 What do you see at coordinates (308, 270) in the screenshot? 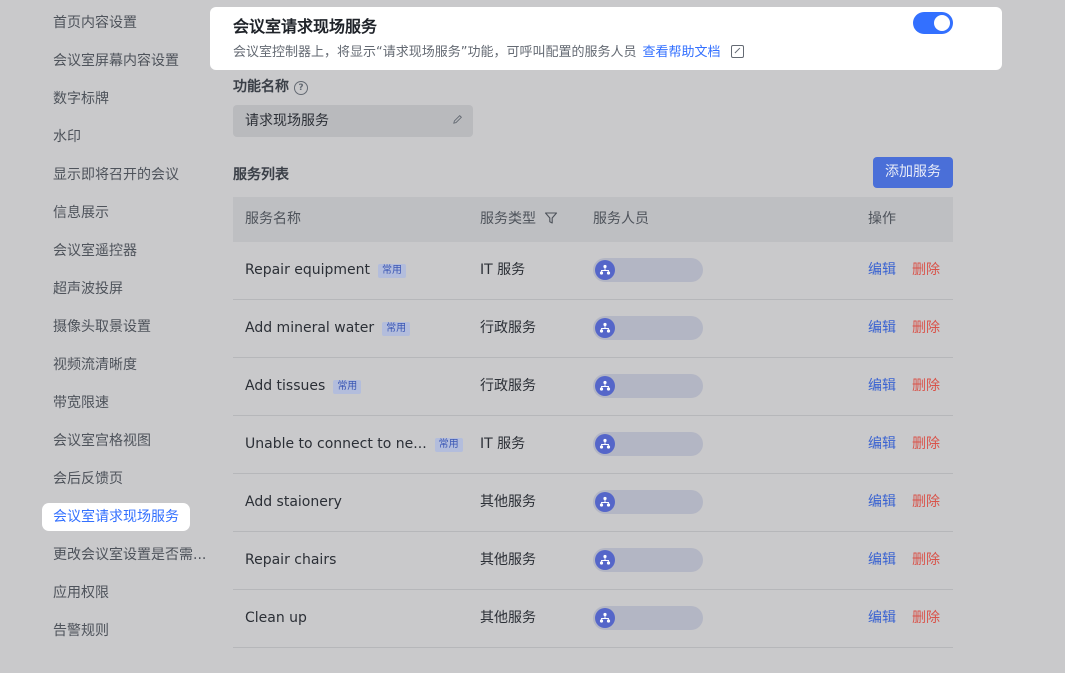
I see `service-name: Repair equipment` at bounding box center [308, 270].